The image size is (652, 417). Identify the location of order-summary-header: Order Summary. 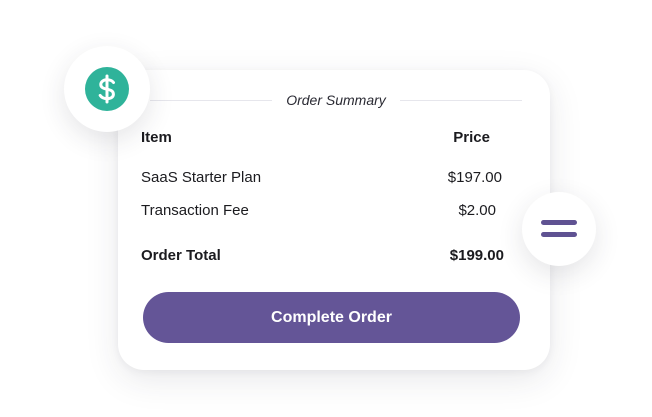
(336, 100).